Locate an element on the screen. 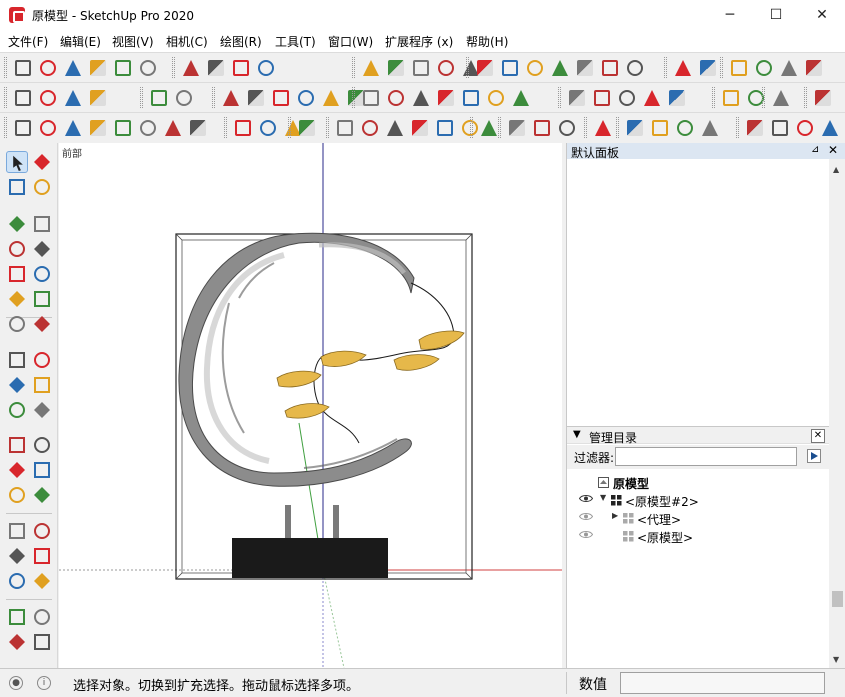  left-tool-5-button is located at coordinates (42, 224).